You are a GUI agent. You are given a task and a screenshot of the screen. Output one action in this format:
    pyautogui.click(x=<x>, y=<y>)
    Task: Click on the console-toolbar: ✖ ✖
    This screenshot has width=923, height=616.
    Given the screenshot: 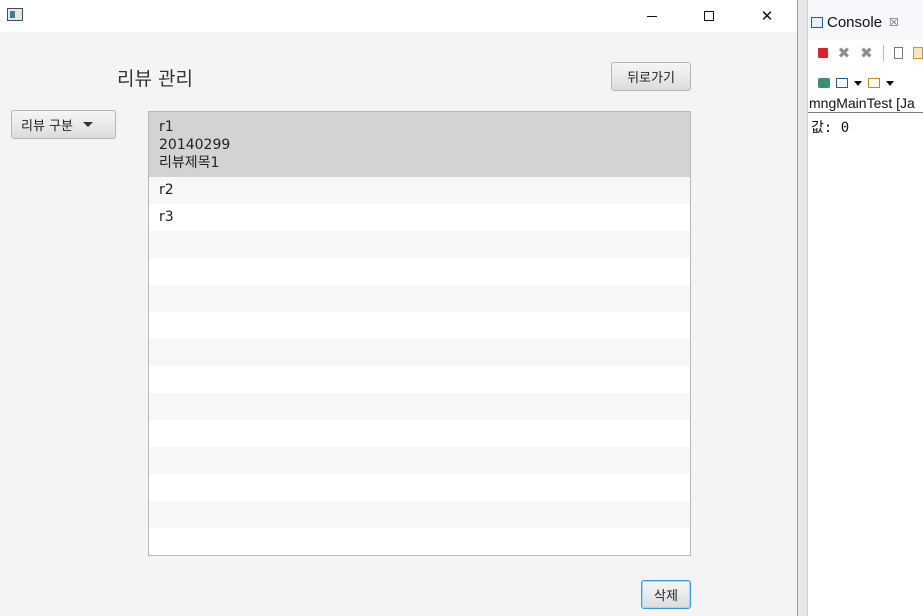 What is the action you would take?
    pyautogui.click(x=865, y=53)
    